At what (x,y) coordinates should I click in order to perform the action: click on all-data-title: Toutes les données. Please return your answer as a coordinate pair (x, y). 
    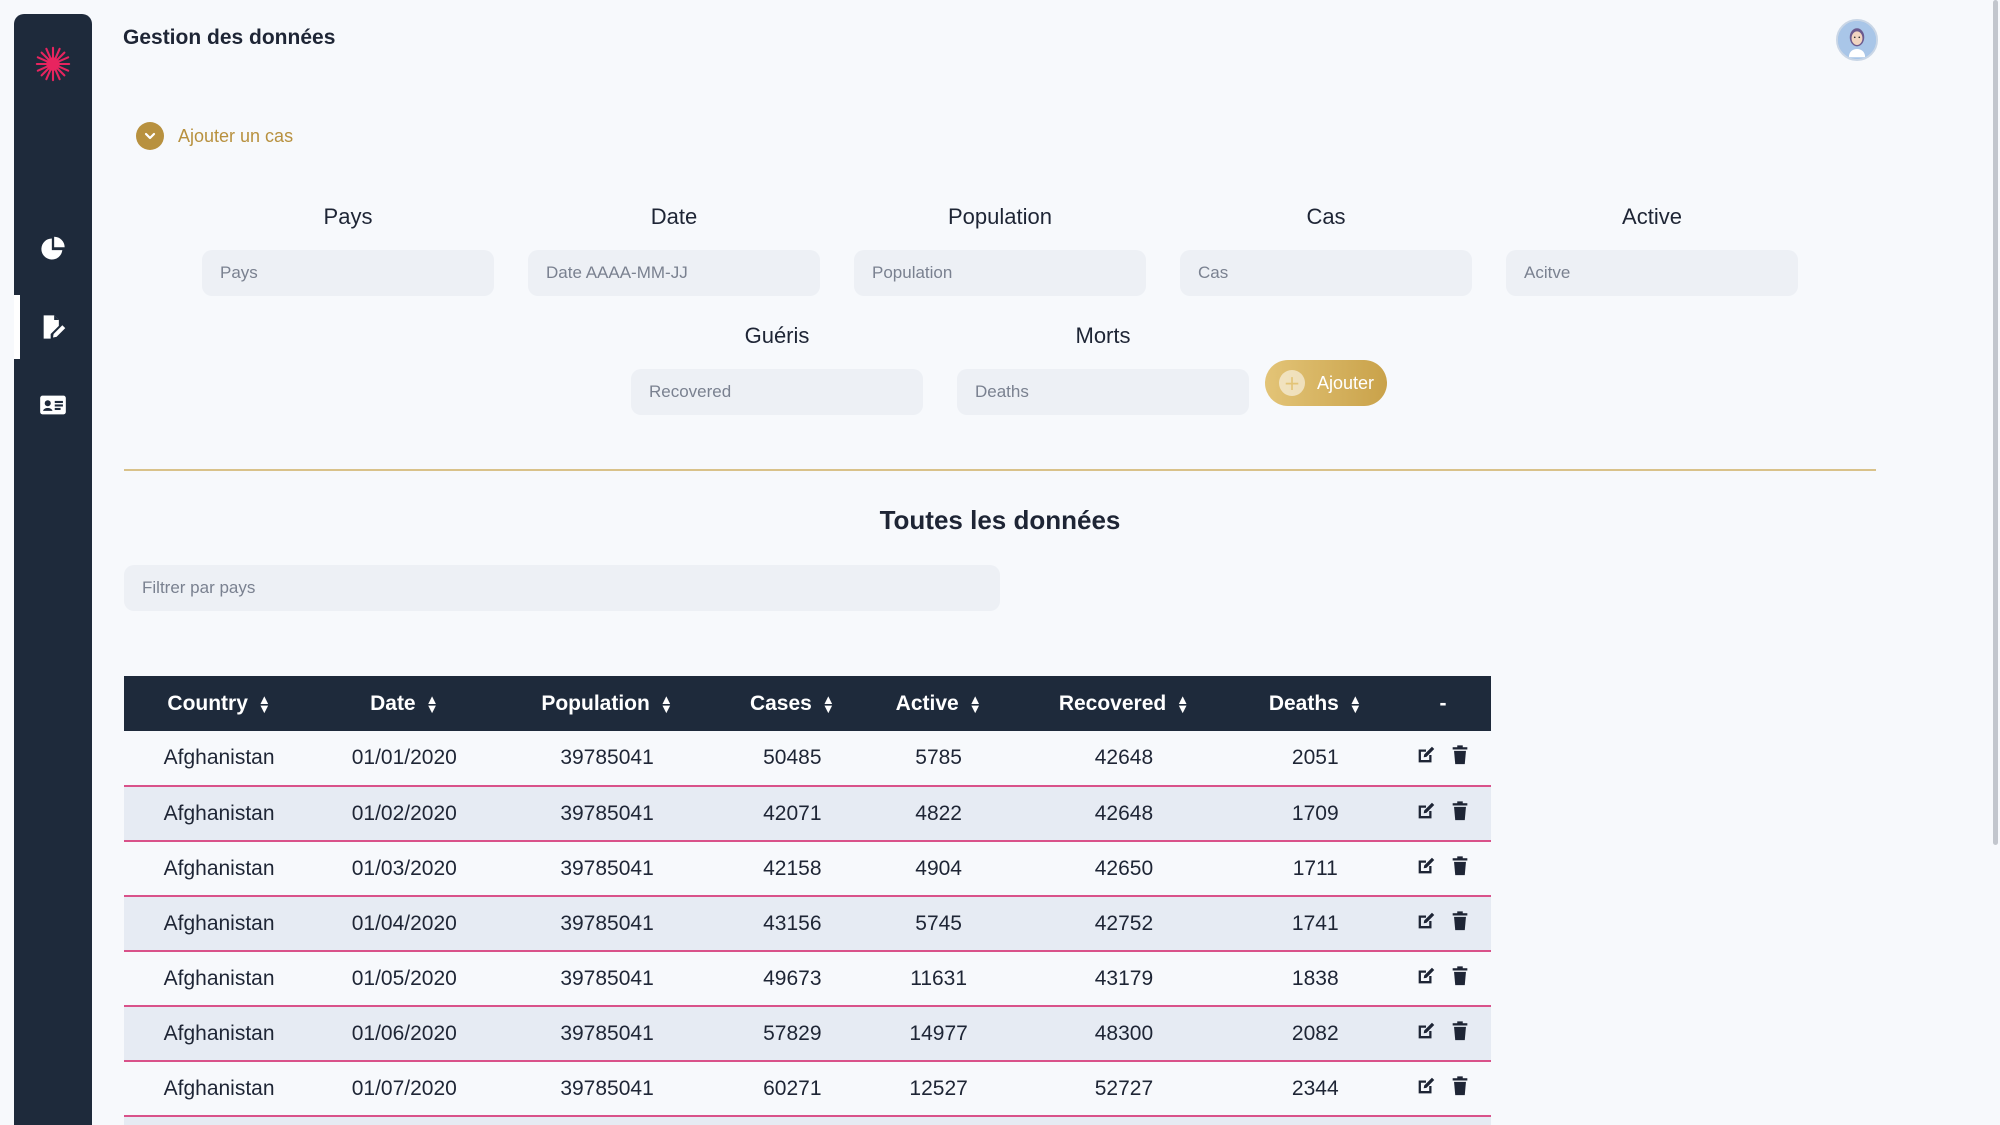
    Looking at the image, I should click on (1000, 520).